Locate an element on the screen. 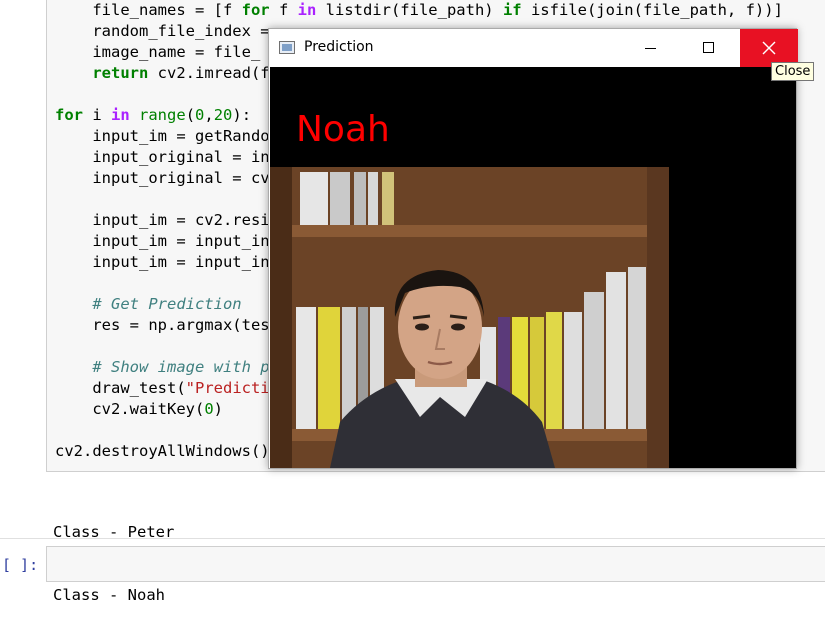 The image size is (825, 627). code-token: 20 is located at coordinates (223, 115).